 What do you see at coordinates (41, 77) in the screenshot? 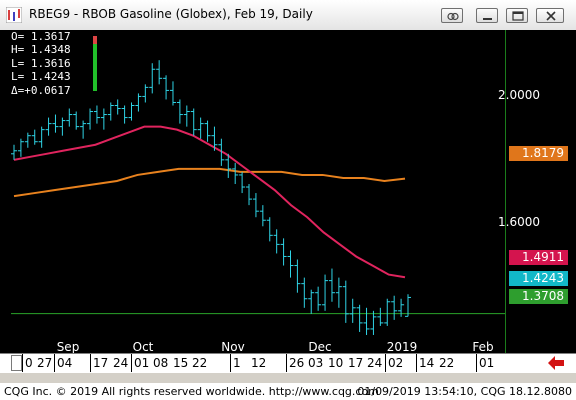
I see `low-value-2: L= 1.4243` at bounding box center [41, 77].